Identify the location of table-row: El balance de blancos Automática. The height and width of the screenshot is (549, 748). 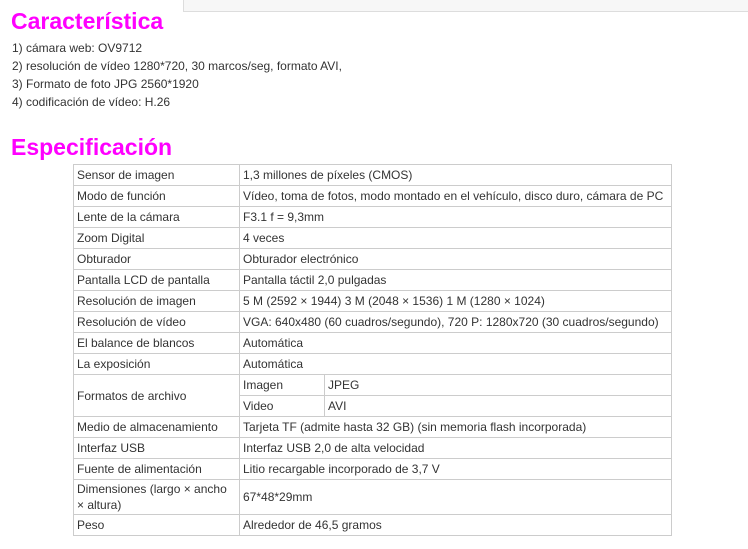
(372, 343).